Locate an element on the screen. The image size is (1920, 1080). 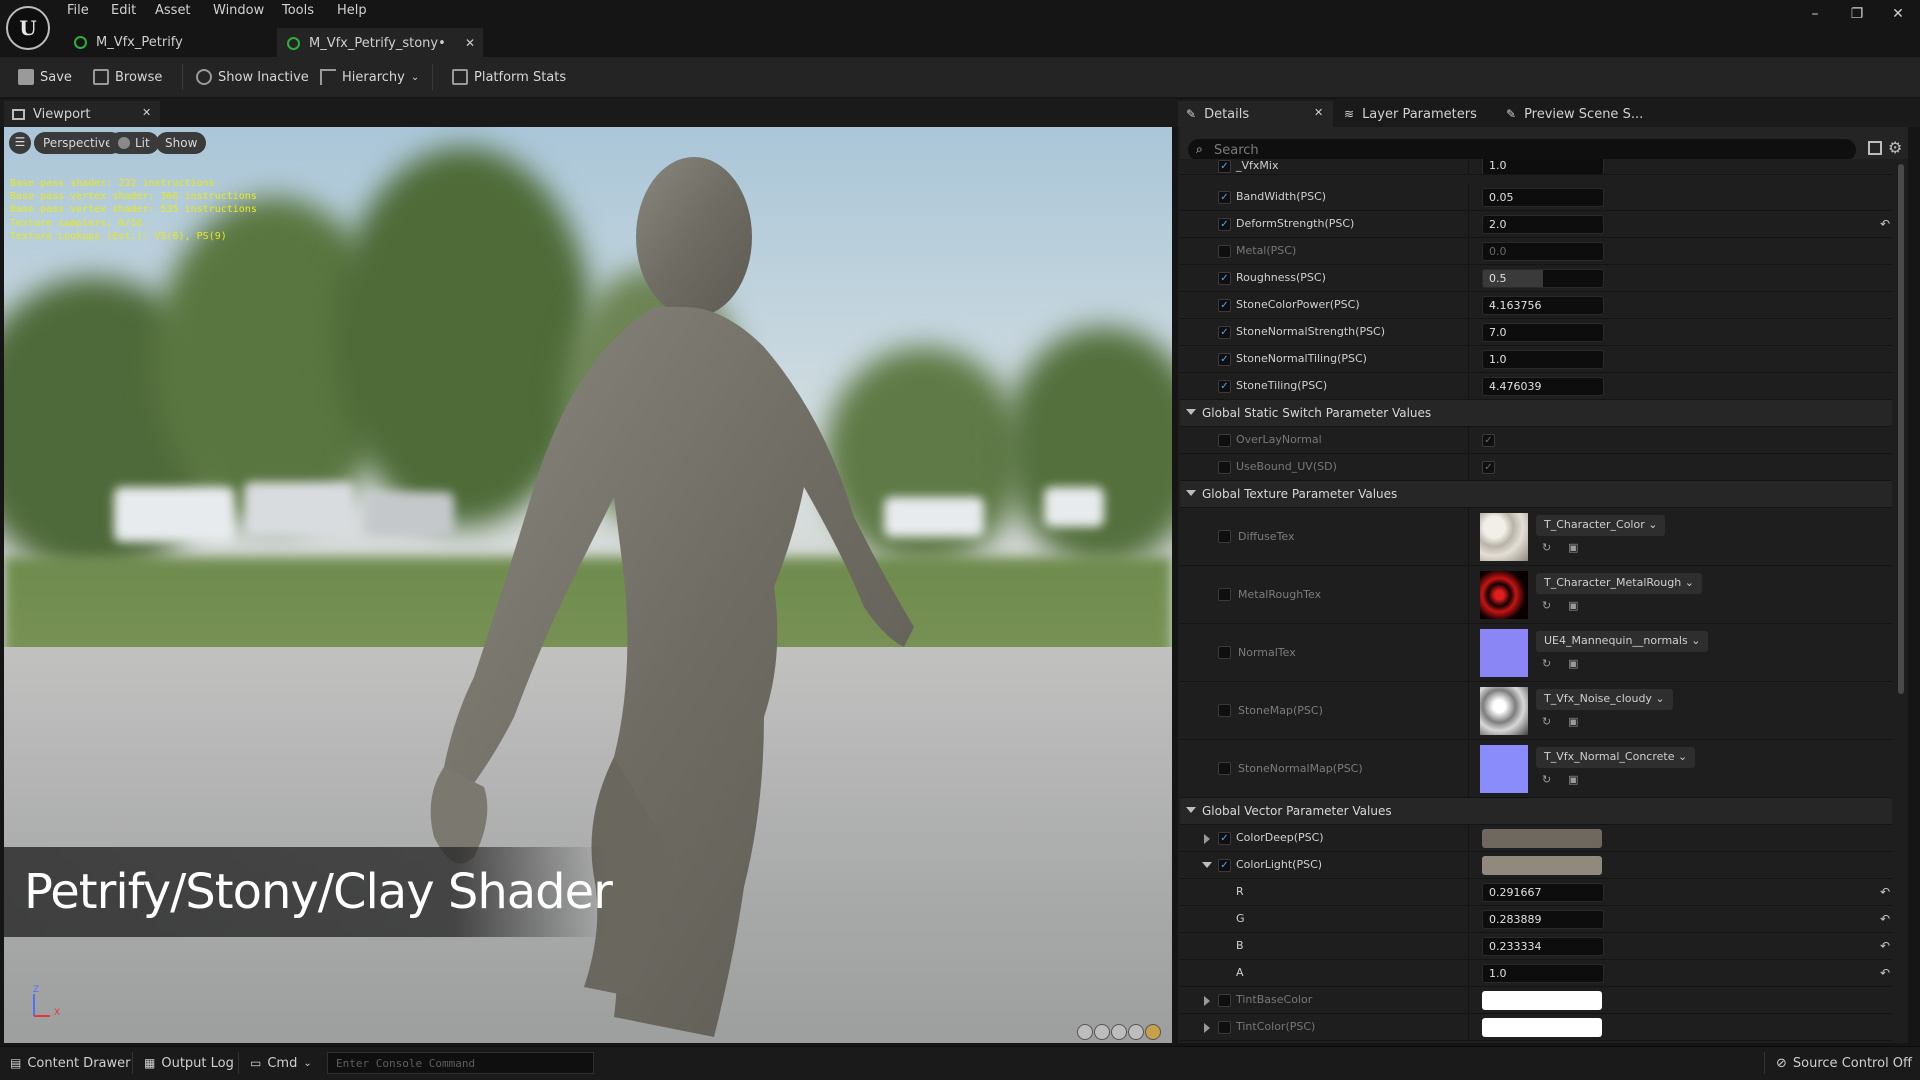
color-channel-row: B 0.233334 ↶ is located at coordinates (1536, 946).